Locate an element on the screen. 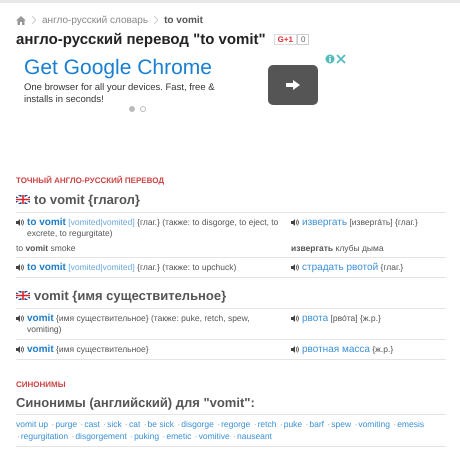 This screenshot has height=461, width=460. synonyms-heading: Синонимы (английский) для "vomit": is located at coordinates (136, 402).